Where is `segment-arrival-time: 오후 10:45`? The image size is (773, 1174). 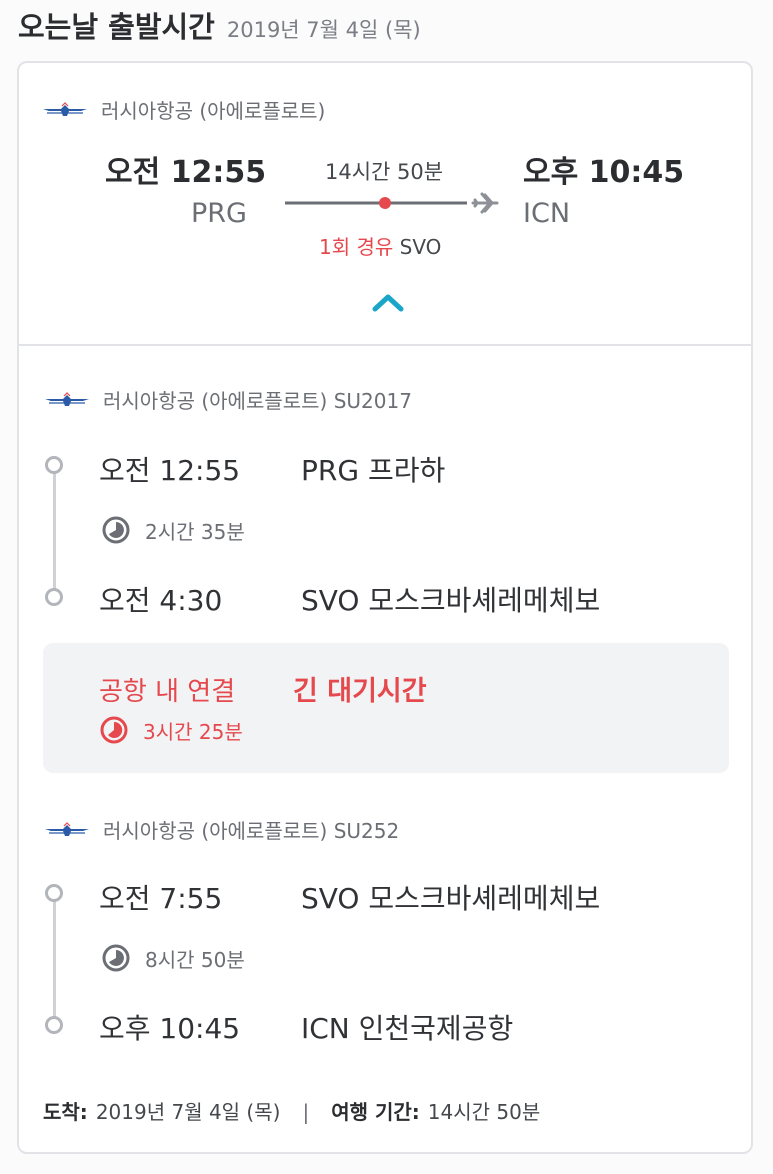 segment-arrival-time: 오후 10:45 is located at coordinates (170, 1028).